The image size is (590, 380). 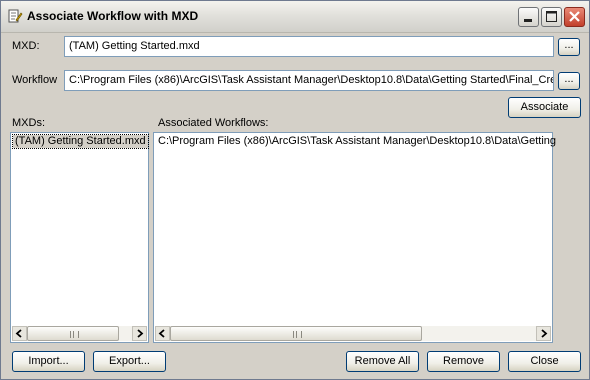 What do you see at coordinates (544, 107) in the screenshot?
I see `associate-button: Associate` at bounding box center [544, 107].